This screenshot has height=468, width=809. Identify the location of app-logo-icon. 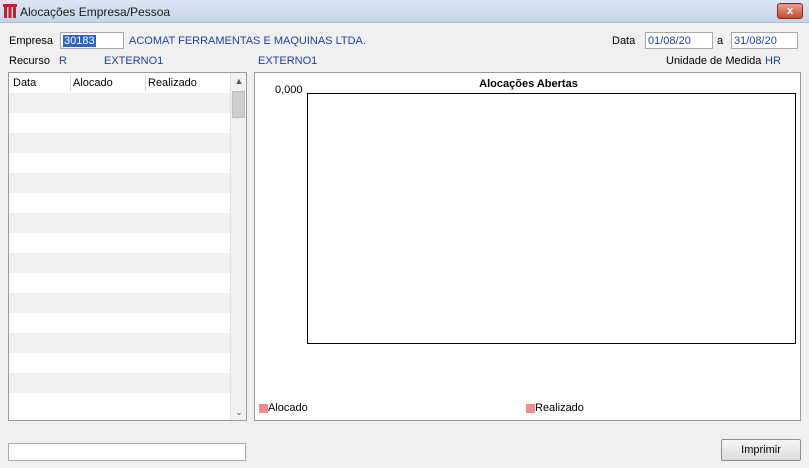
(10, 11).